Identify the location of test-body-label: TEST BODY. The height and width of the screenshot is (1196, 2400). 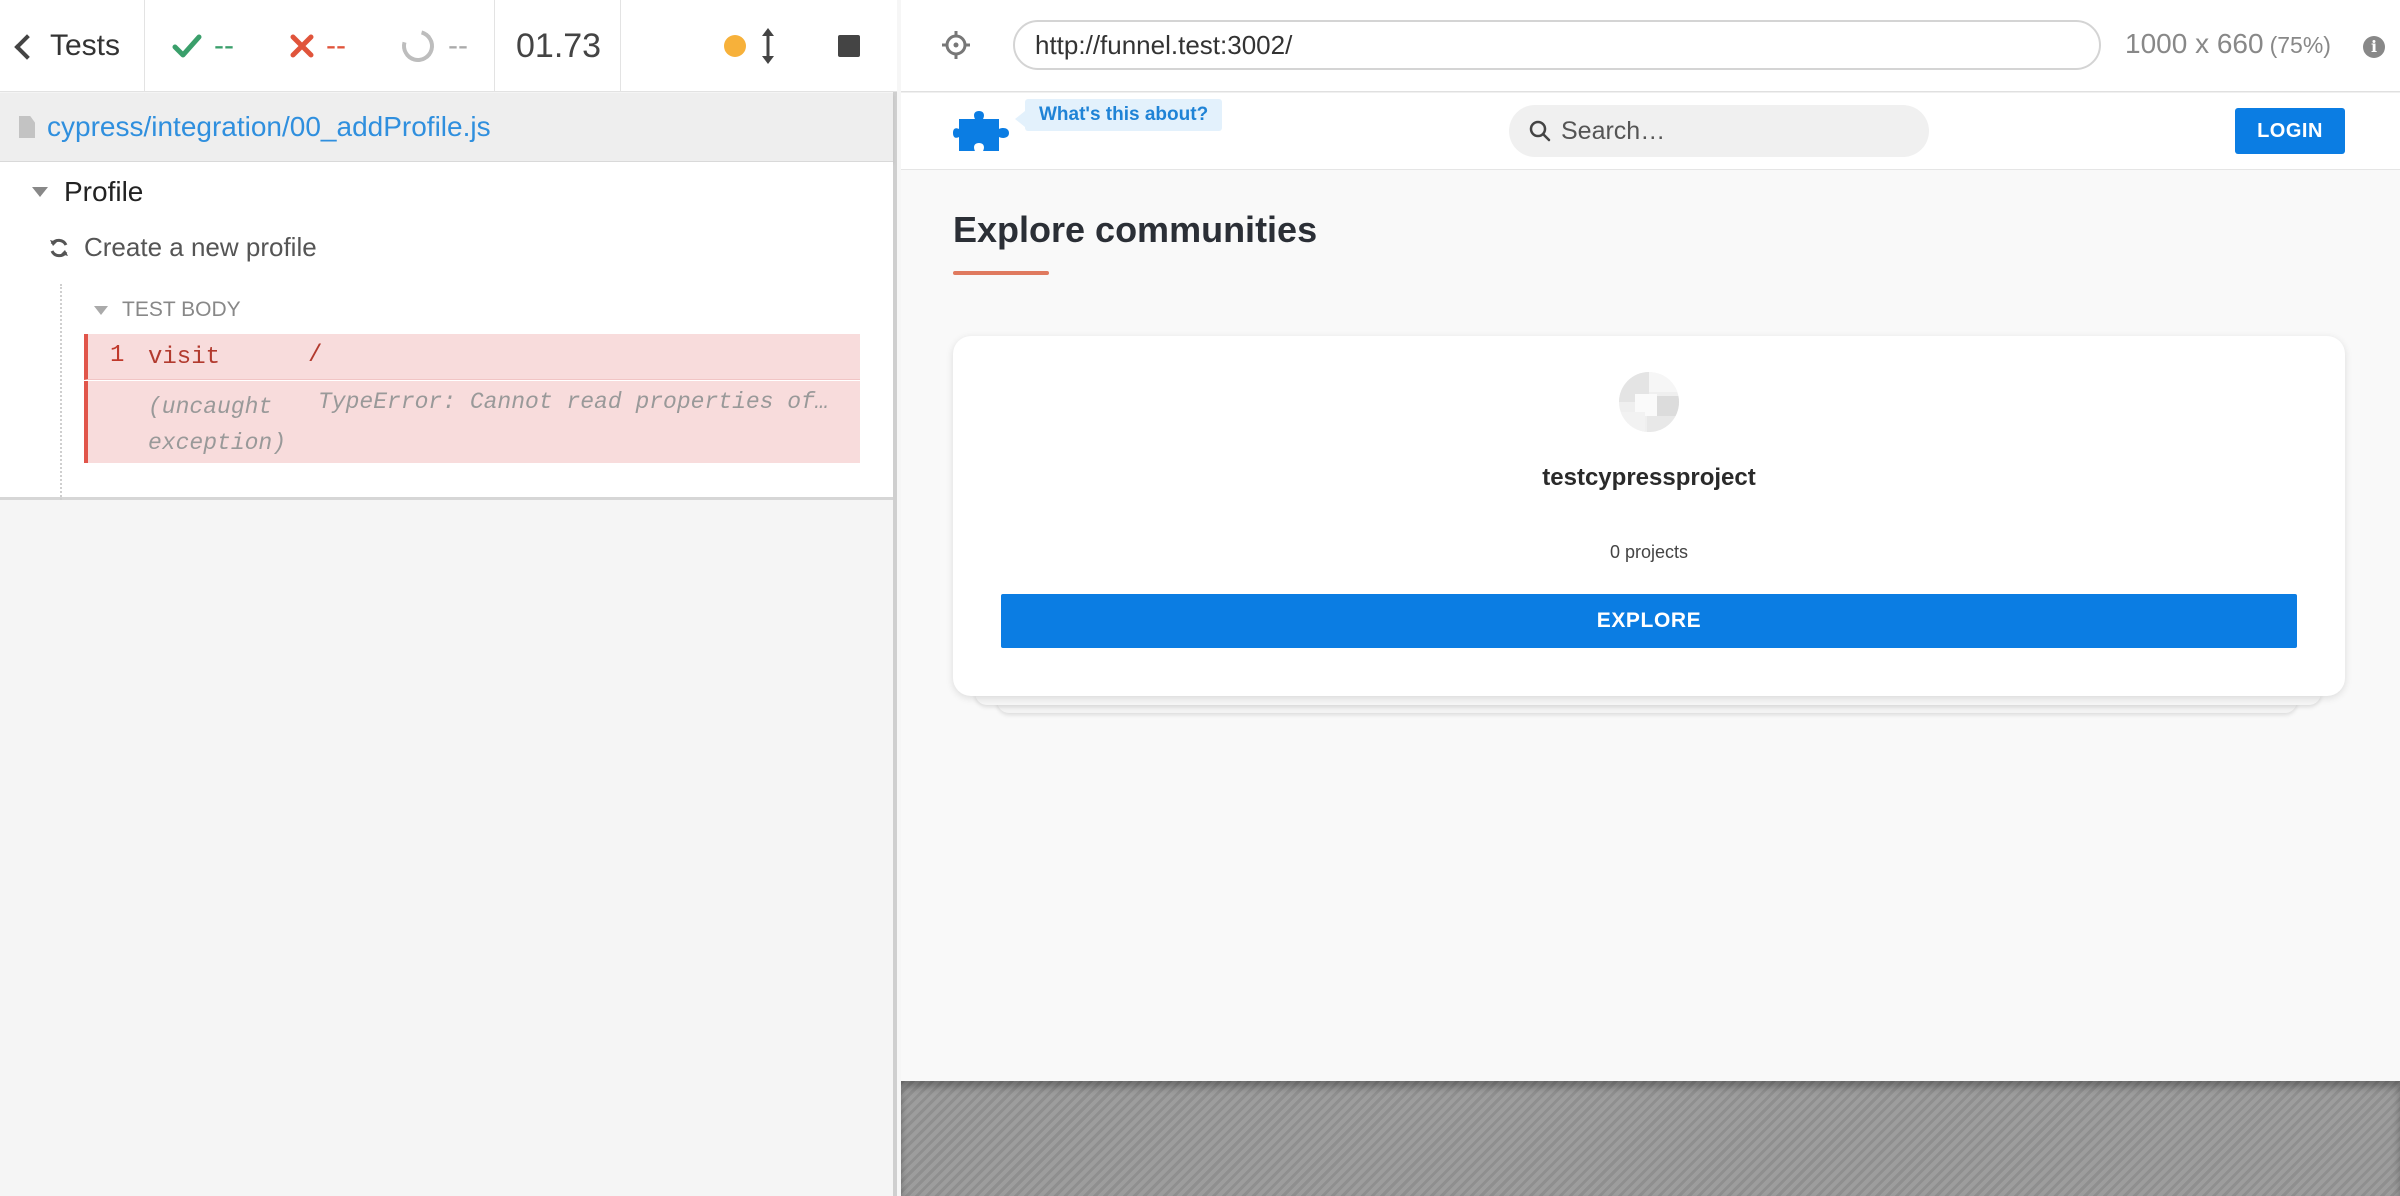
(181, 309).